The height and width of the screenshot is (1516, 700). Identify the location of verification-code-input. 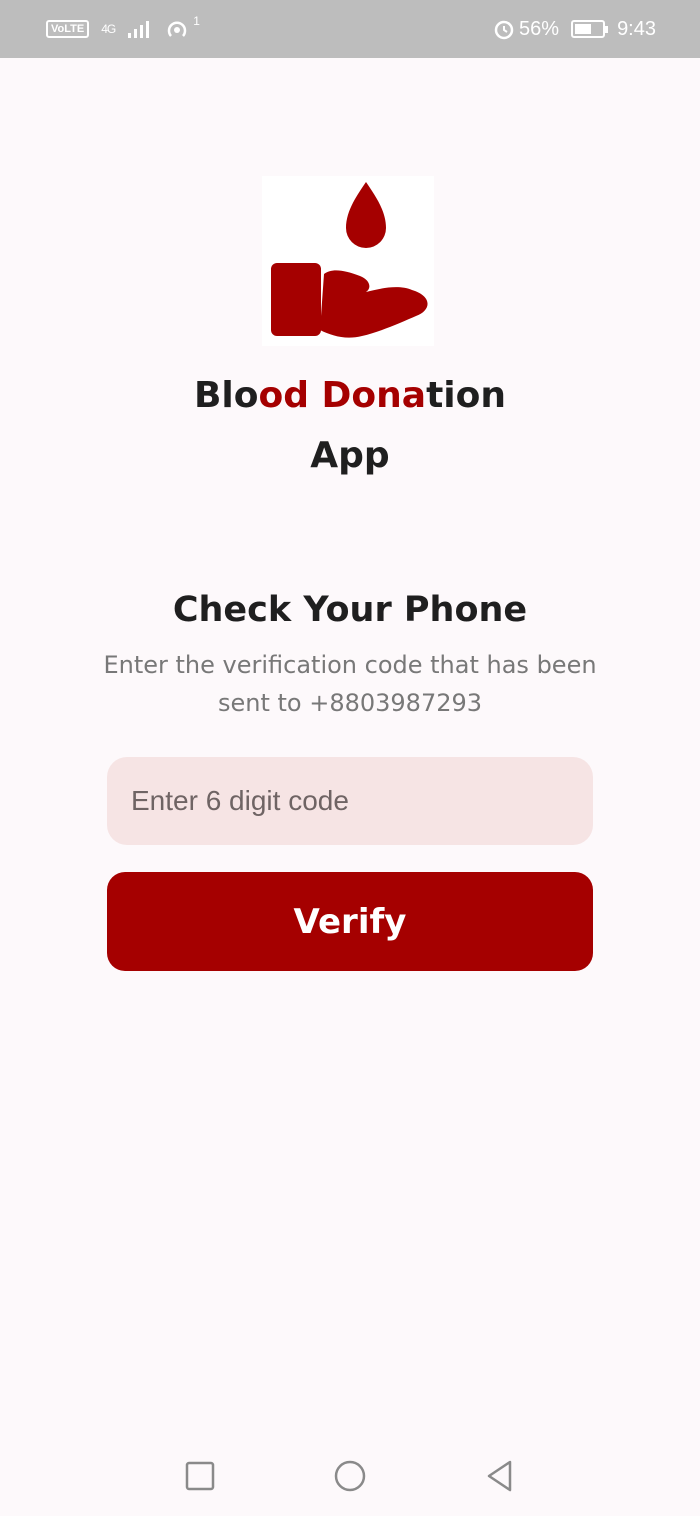
(350, 801).